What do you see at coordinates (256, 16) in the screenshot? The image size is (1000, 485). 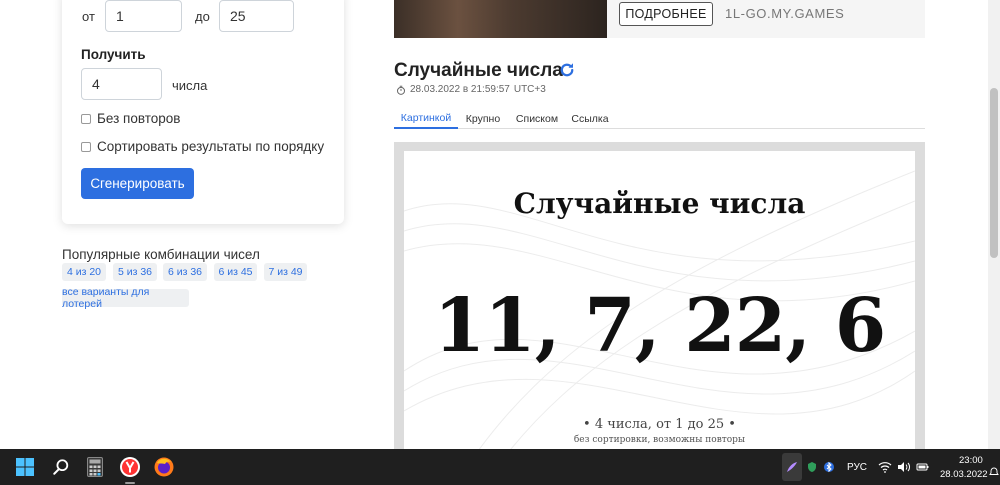 I see `to-input: 25` at bounding box center [256, 16].